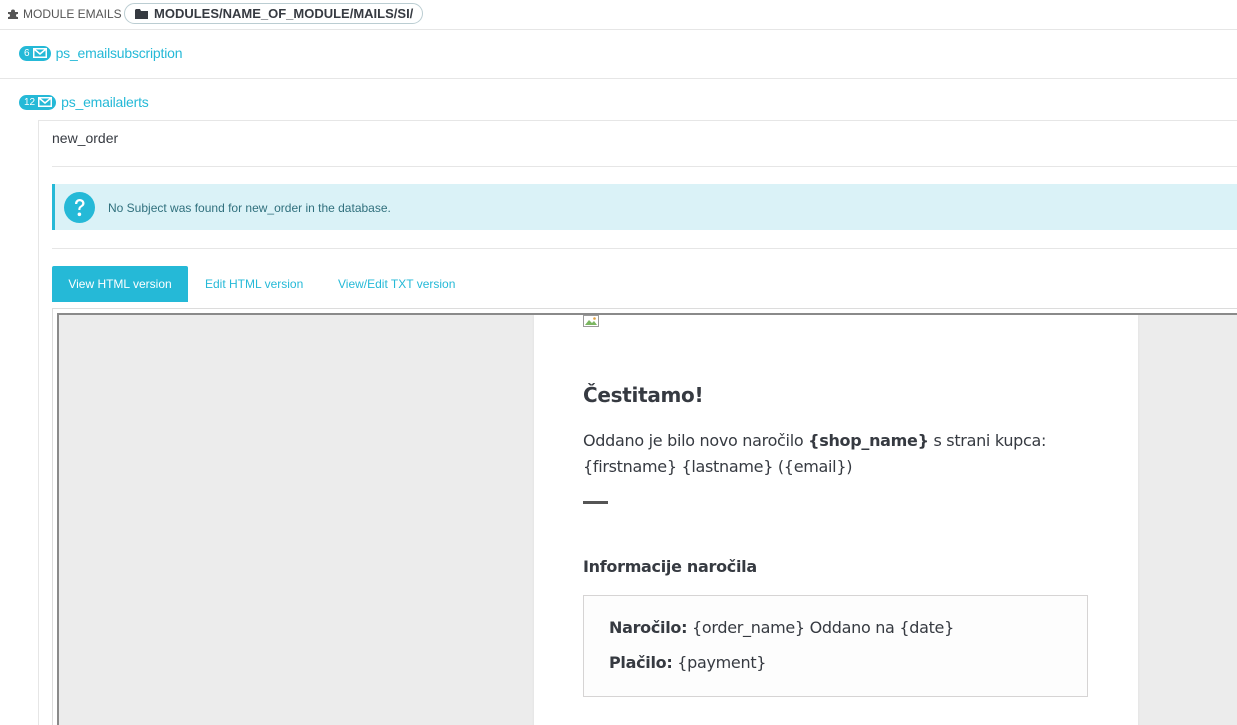  Describe the element at coordinates (643, 395) in the screenshot. I see `email-greeting: Čestitamo!` at that location.